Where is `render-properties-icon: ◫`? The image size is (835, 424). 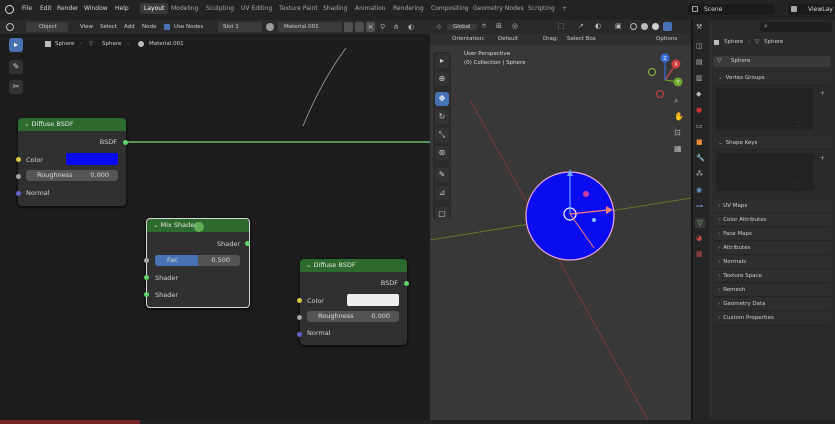 render-properties-icon: ◫ is located at coordinates (699, 46).